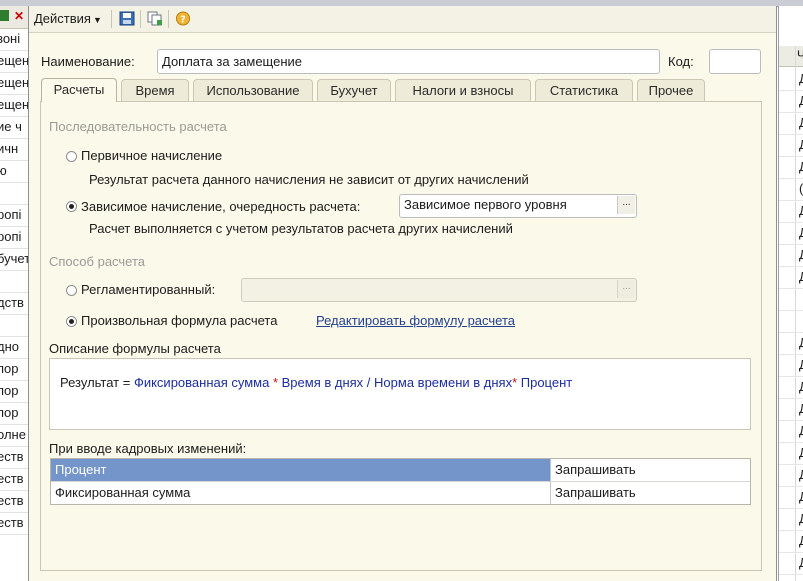 The image size is (803, 581). I want to click on save-icon, so click(127, 18).